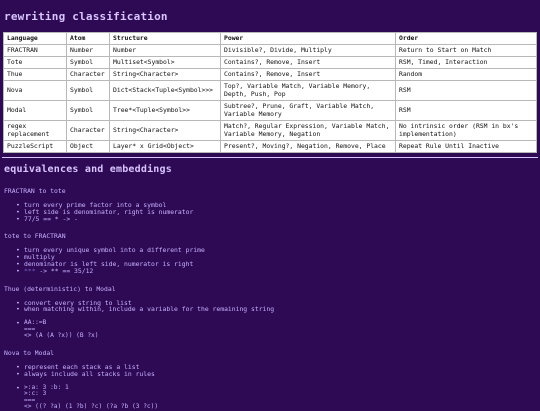  Describe the element at coordinates (35, 90) in the screenshot. I see `table-cell: Nova` at that location.